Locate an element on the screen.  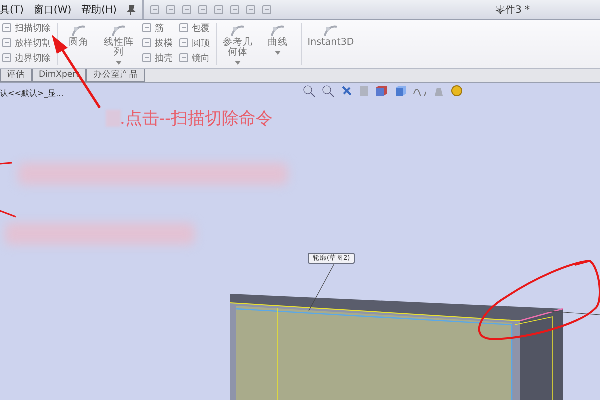
scene-icon is located at coordinates (457, 91).